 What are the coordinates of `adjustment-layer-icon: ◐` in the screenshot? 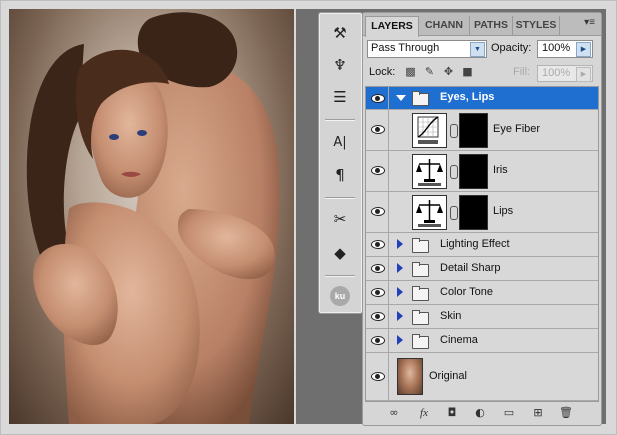 It's located at (480, 413).